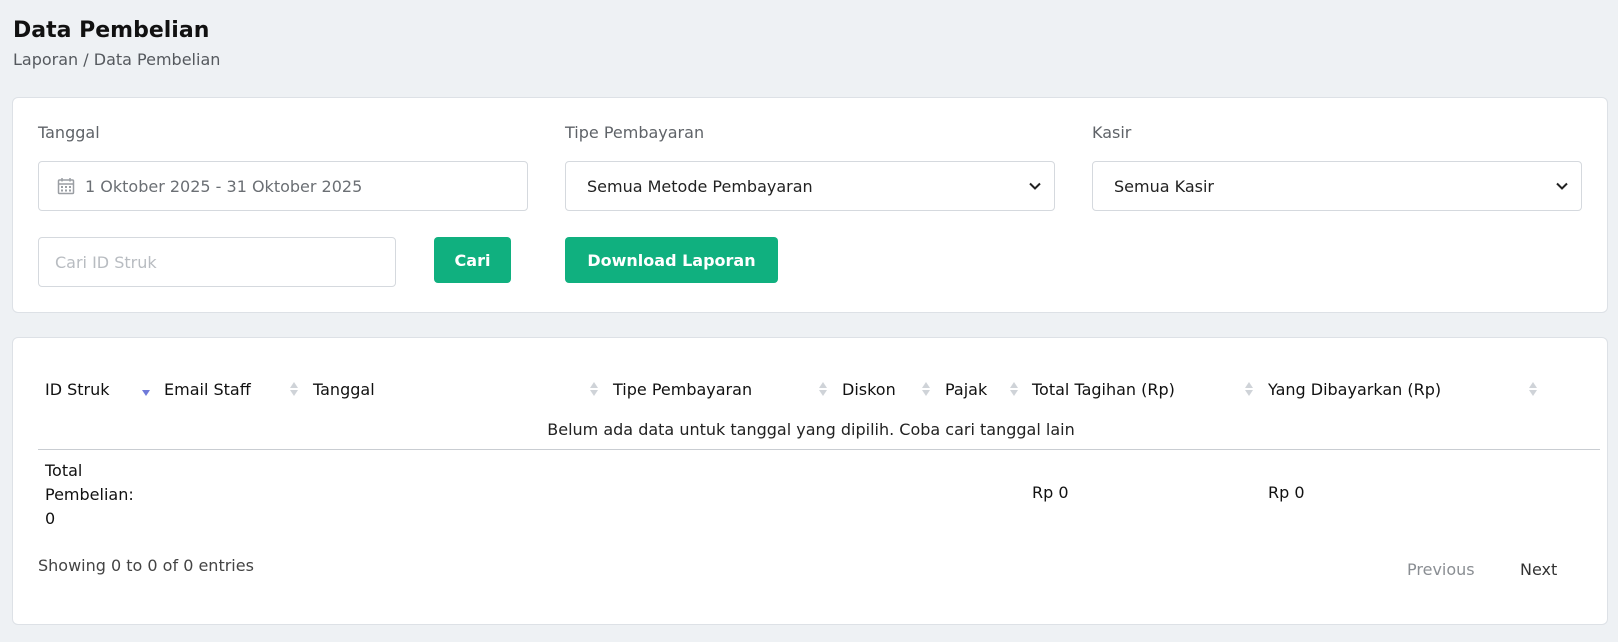 The width and height of the screenshot is (1618, 642). Describe the element at coordinates (1164, 186) in the screenshot. I see `cashier-value: Semua Kasir` at that location.